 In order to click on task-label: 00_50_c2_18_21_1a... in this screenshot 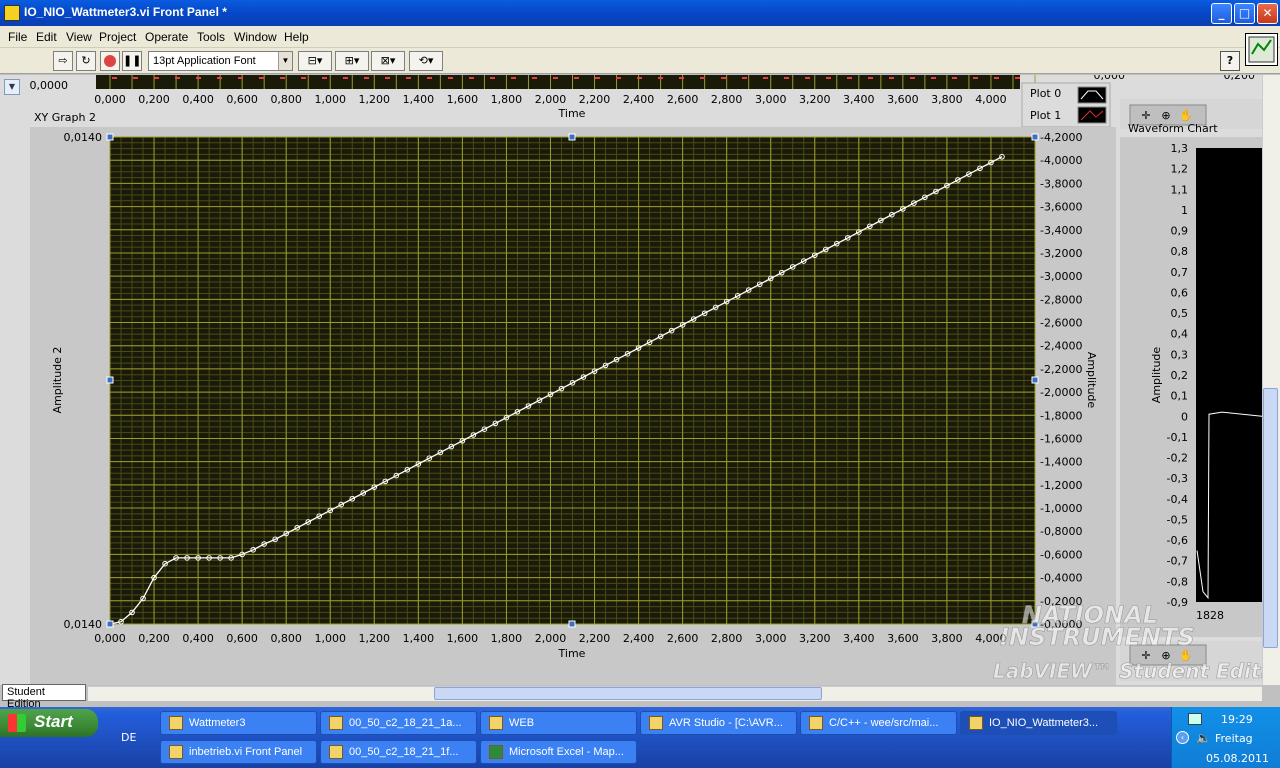, I will do `click(405, 723)`.